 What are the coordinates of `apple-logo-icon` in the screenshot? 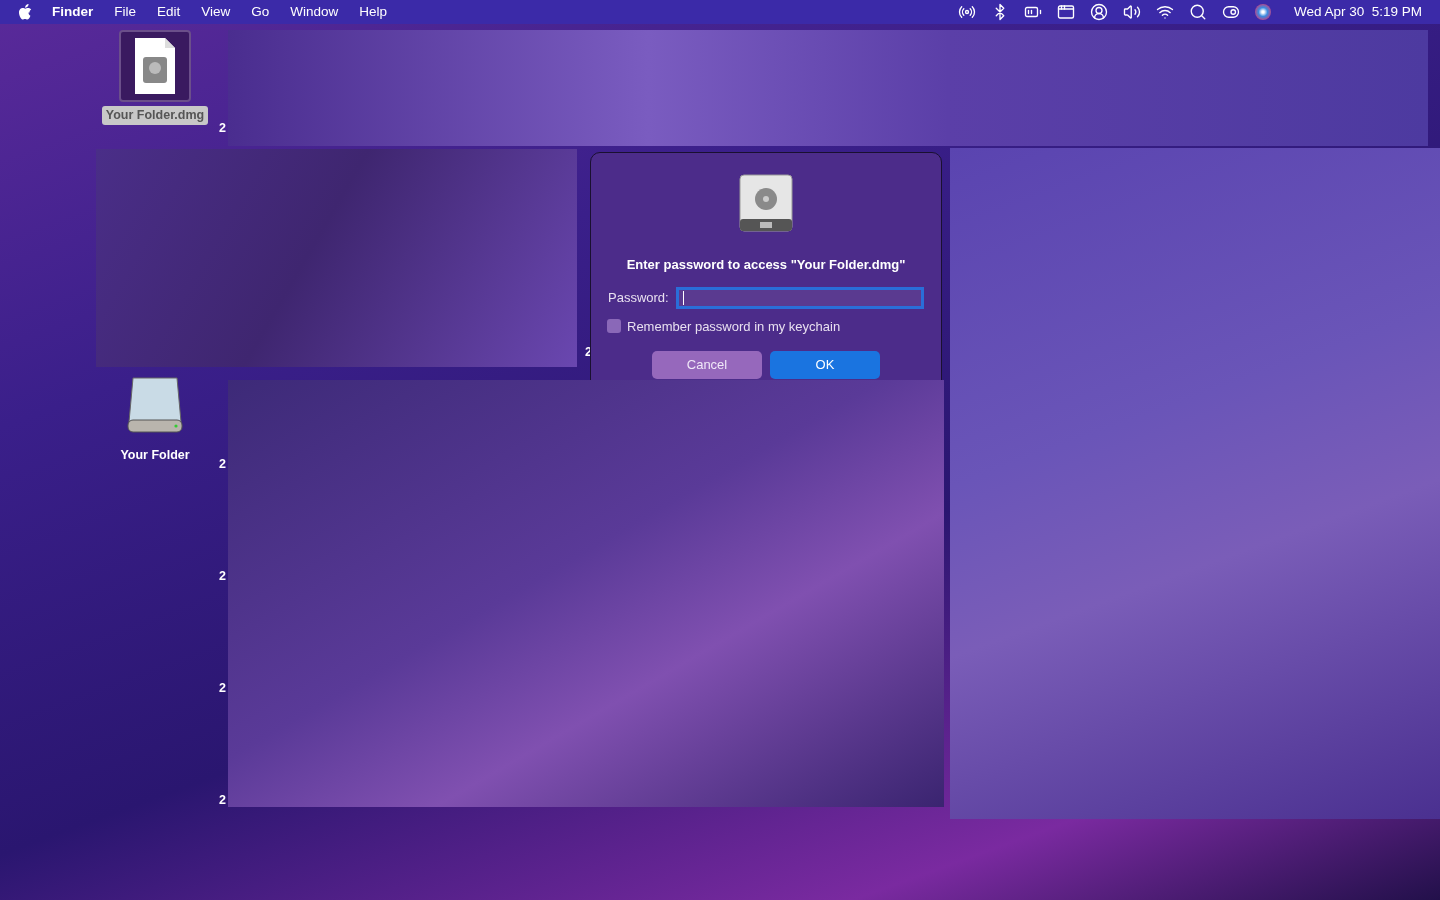 It's located at (25, 12).